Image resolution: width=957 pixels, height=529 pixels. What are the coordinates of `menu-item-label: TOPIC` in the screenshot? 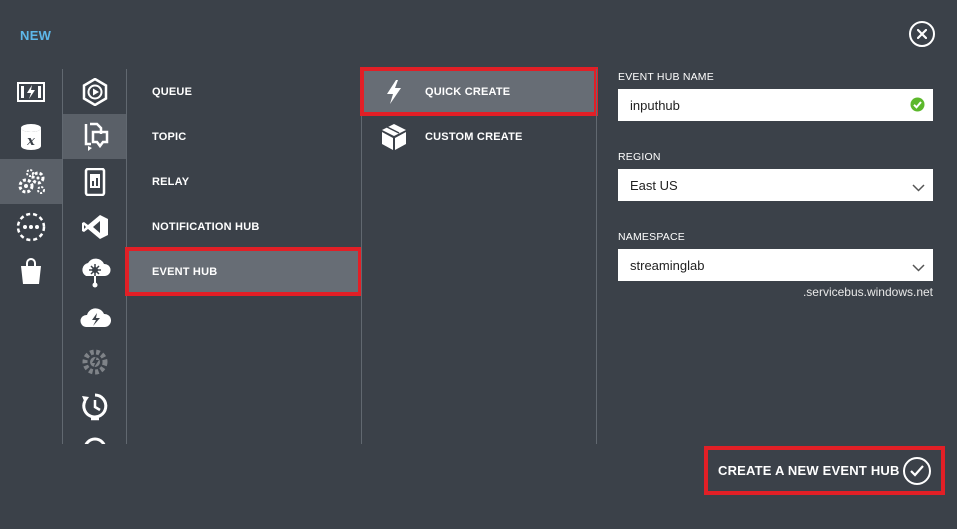 It's located at (169, 136).